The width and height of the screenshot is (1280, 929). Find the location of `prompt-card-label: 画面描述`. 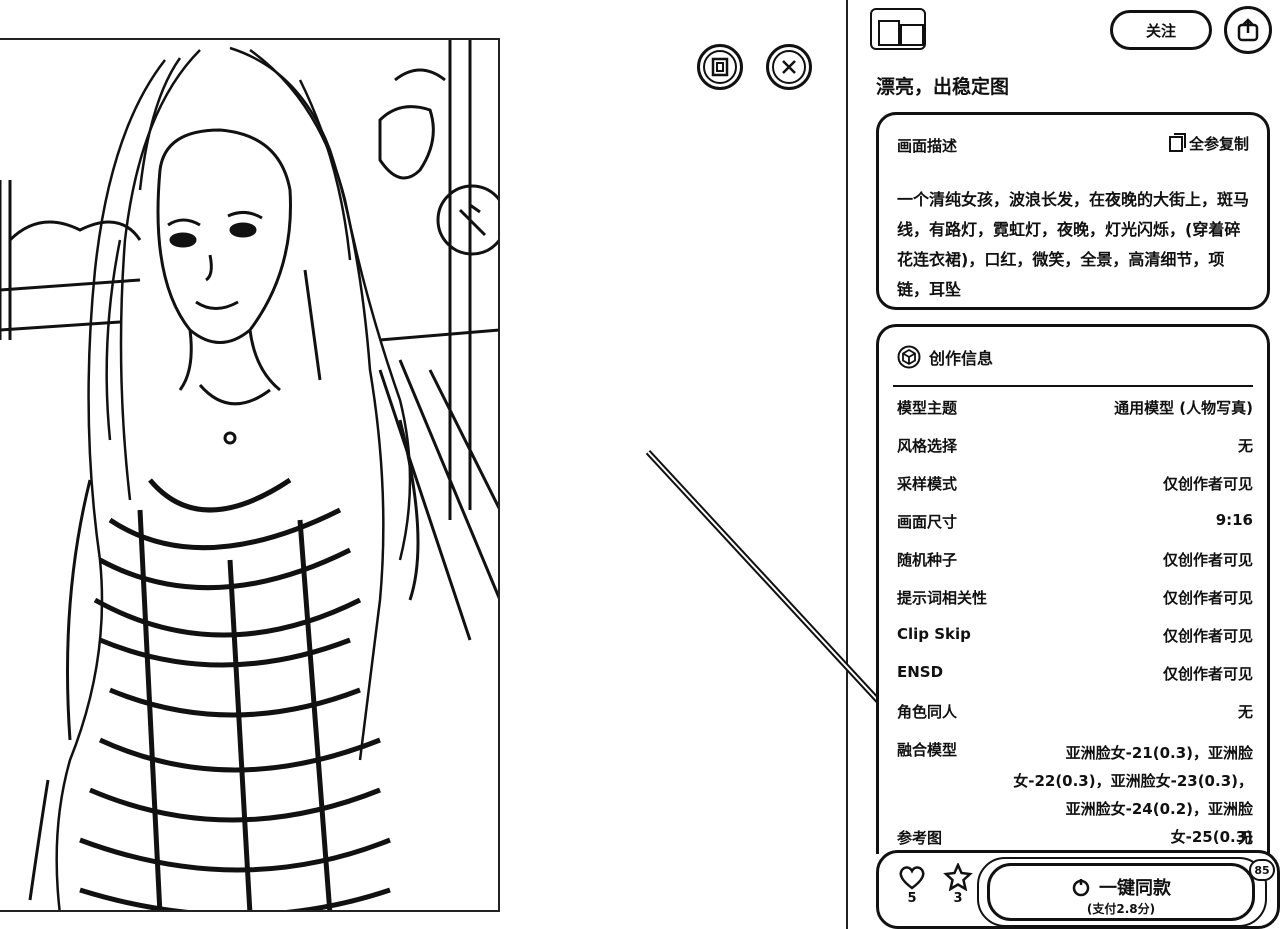

prompt-card-label: 画面描述 is located at coordinates (927, 146).